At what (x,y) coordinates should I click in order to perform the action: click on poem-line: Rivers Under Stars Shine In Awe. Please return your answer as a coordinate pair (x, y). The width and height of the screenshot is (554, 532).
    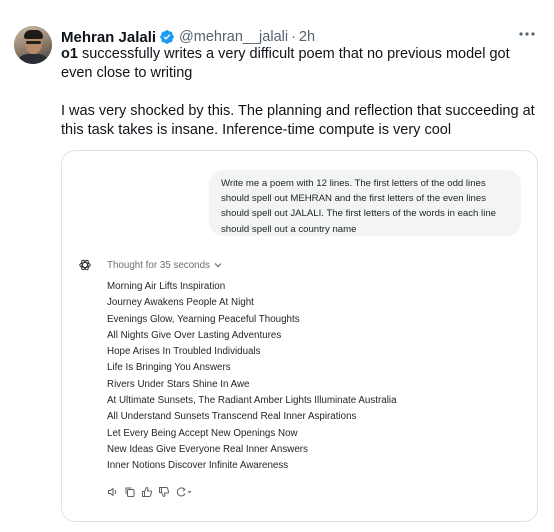
    Looking at the image, I should click on (178, 384).